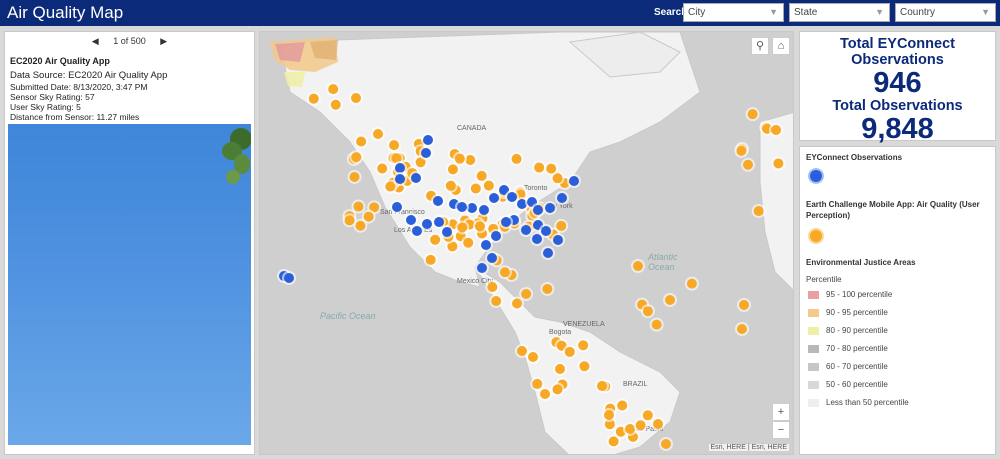 This screenshot has height=459, width=1000. I want to click on home-icon: ⌂, so click(781, 46).